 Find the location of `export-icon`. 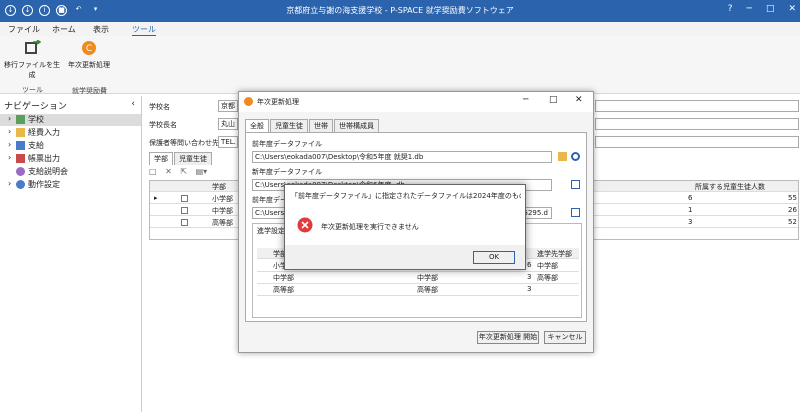

export-icon is located at coordinates (32, 47).